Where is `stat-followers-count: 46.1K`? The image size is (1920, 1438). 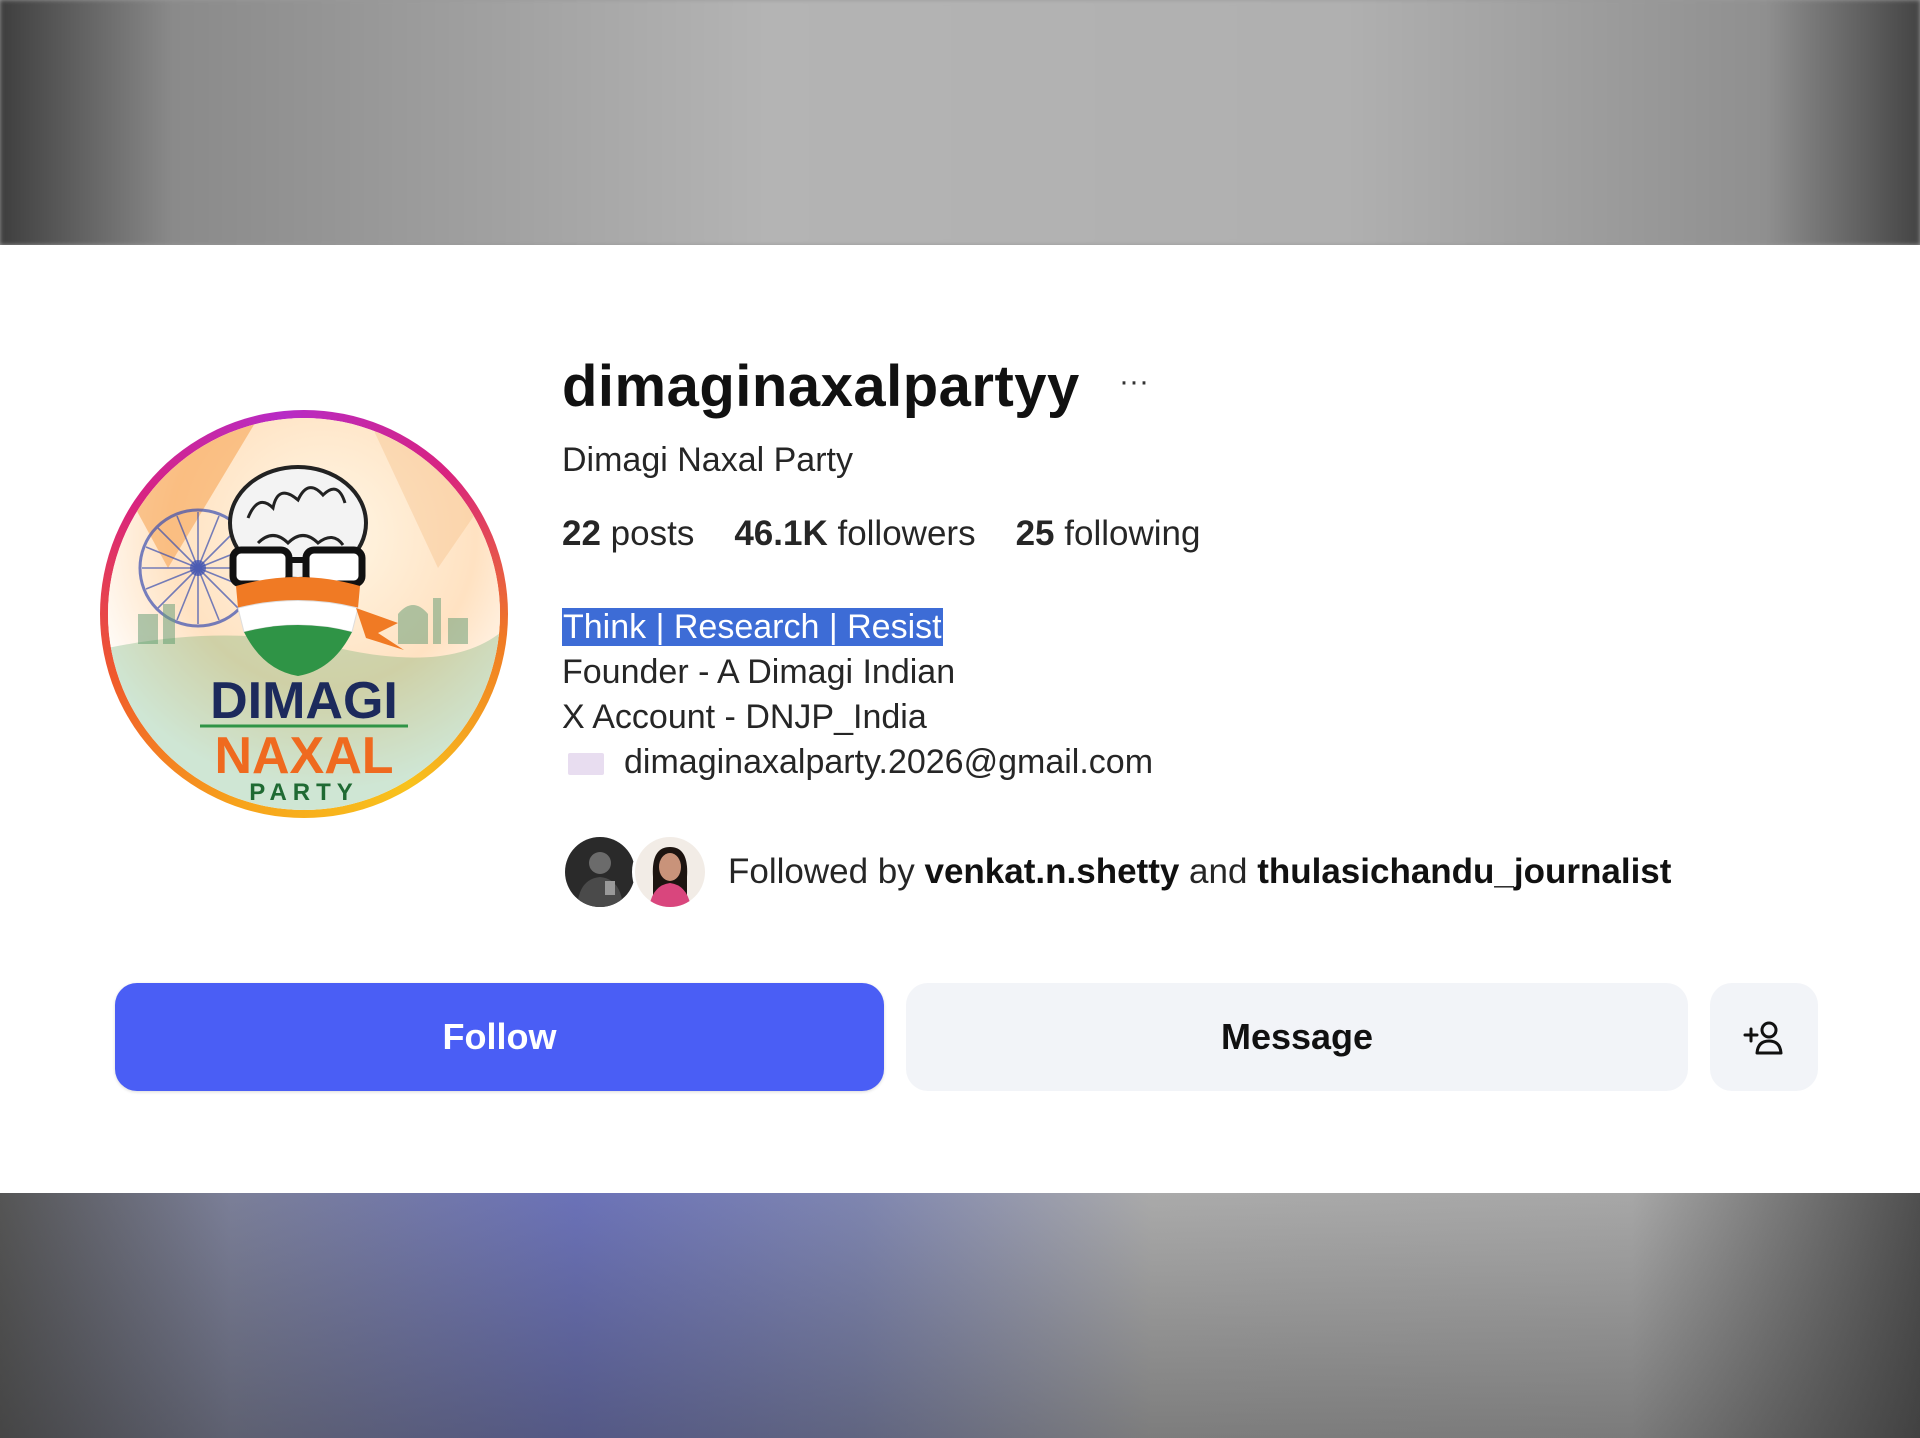 stat-followers-count: 46.1K is located at coordinates (781, 533).